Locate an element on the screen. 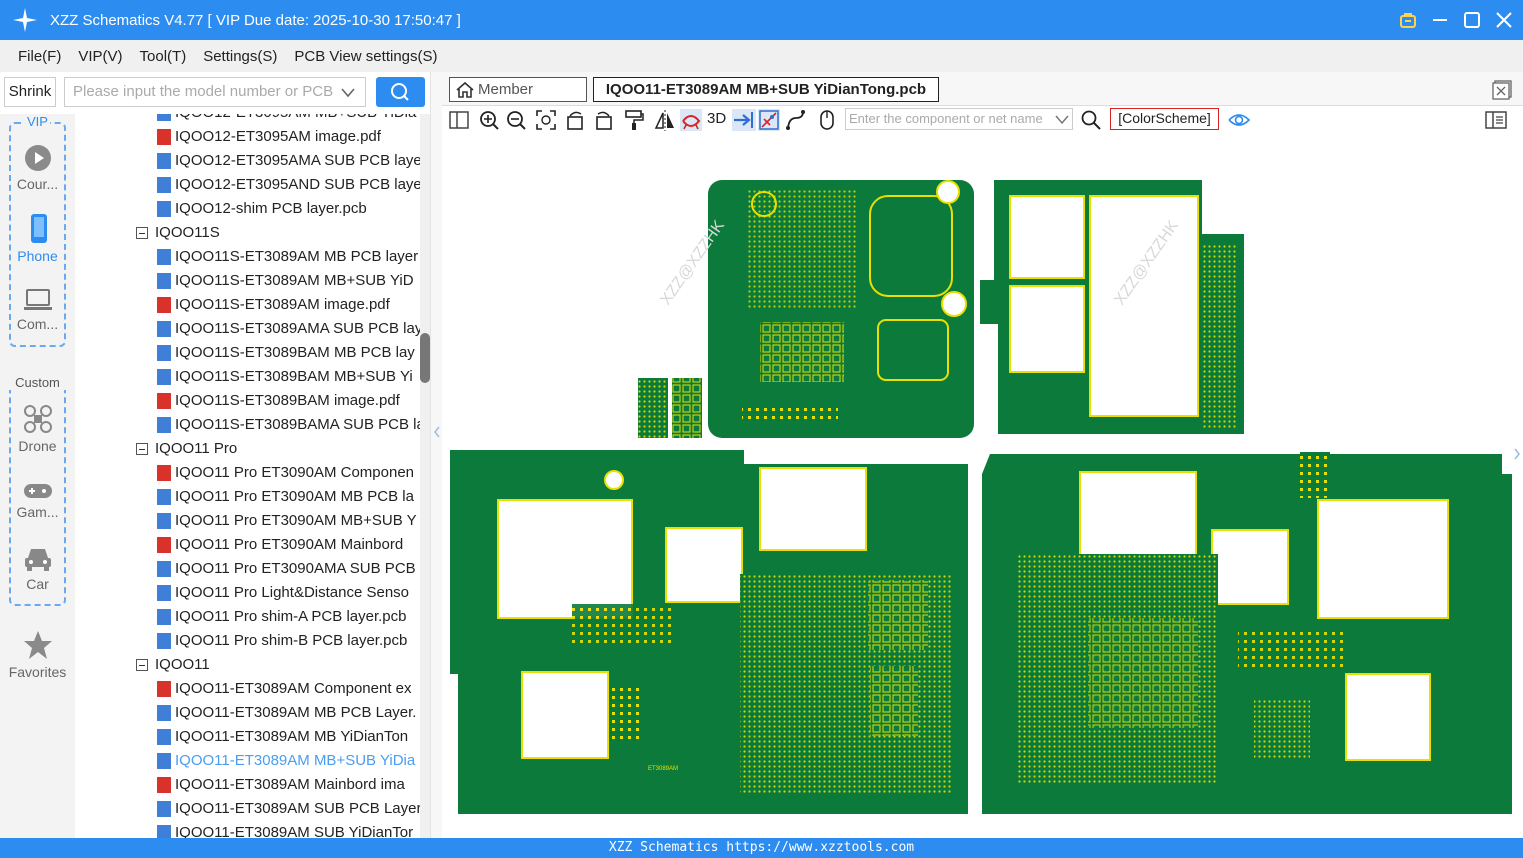  tree-folder: IQOO11S is located at coordinates (147, 233).